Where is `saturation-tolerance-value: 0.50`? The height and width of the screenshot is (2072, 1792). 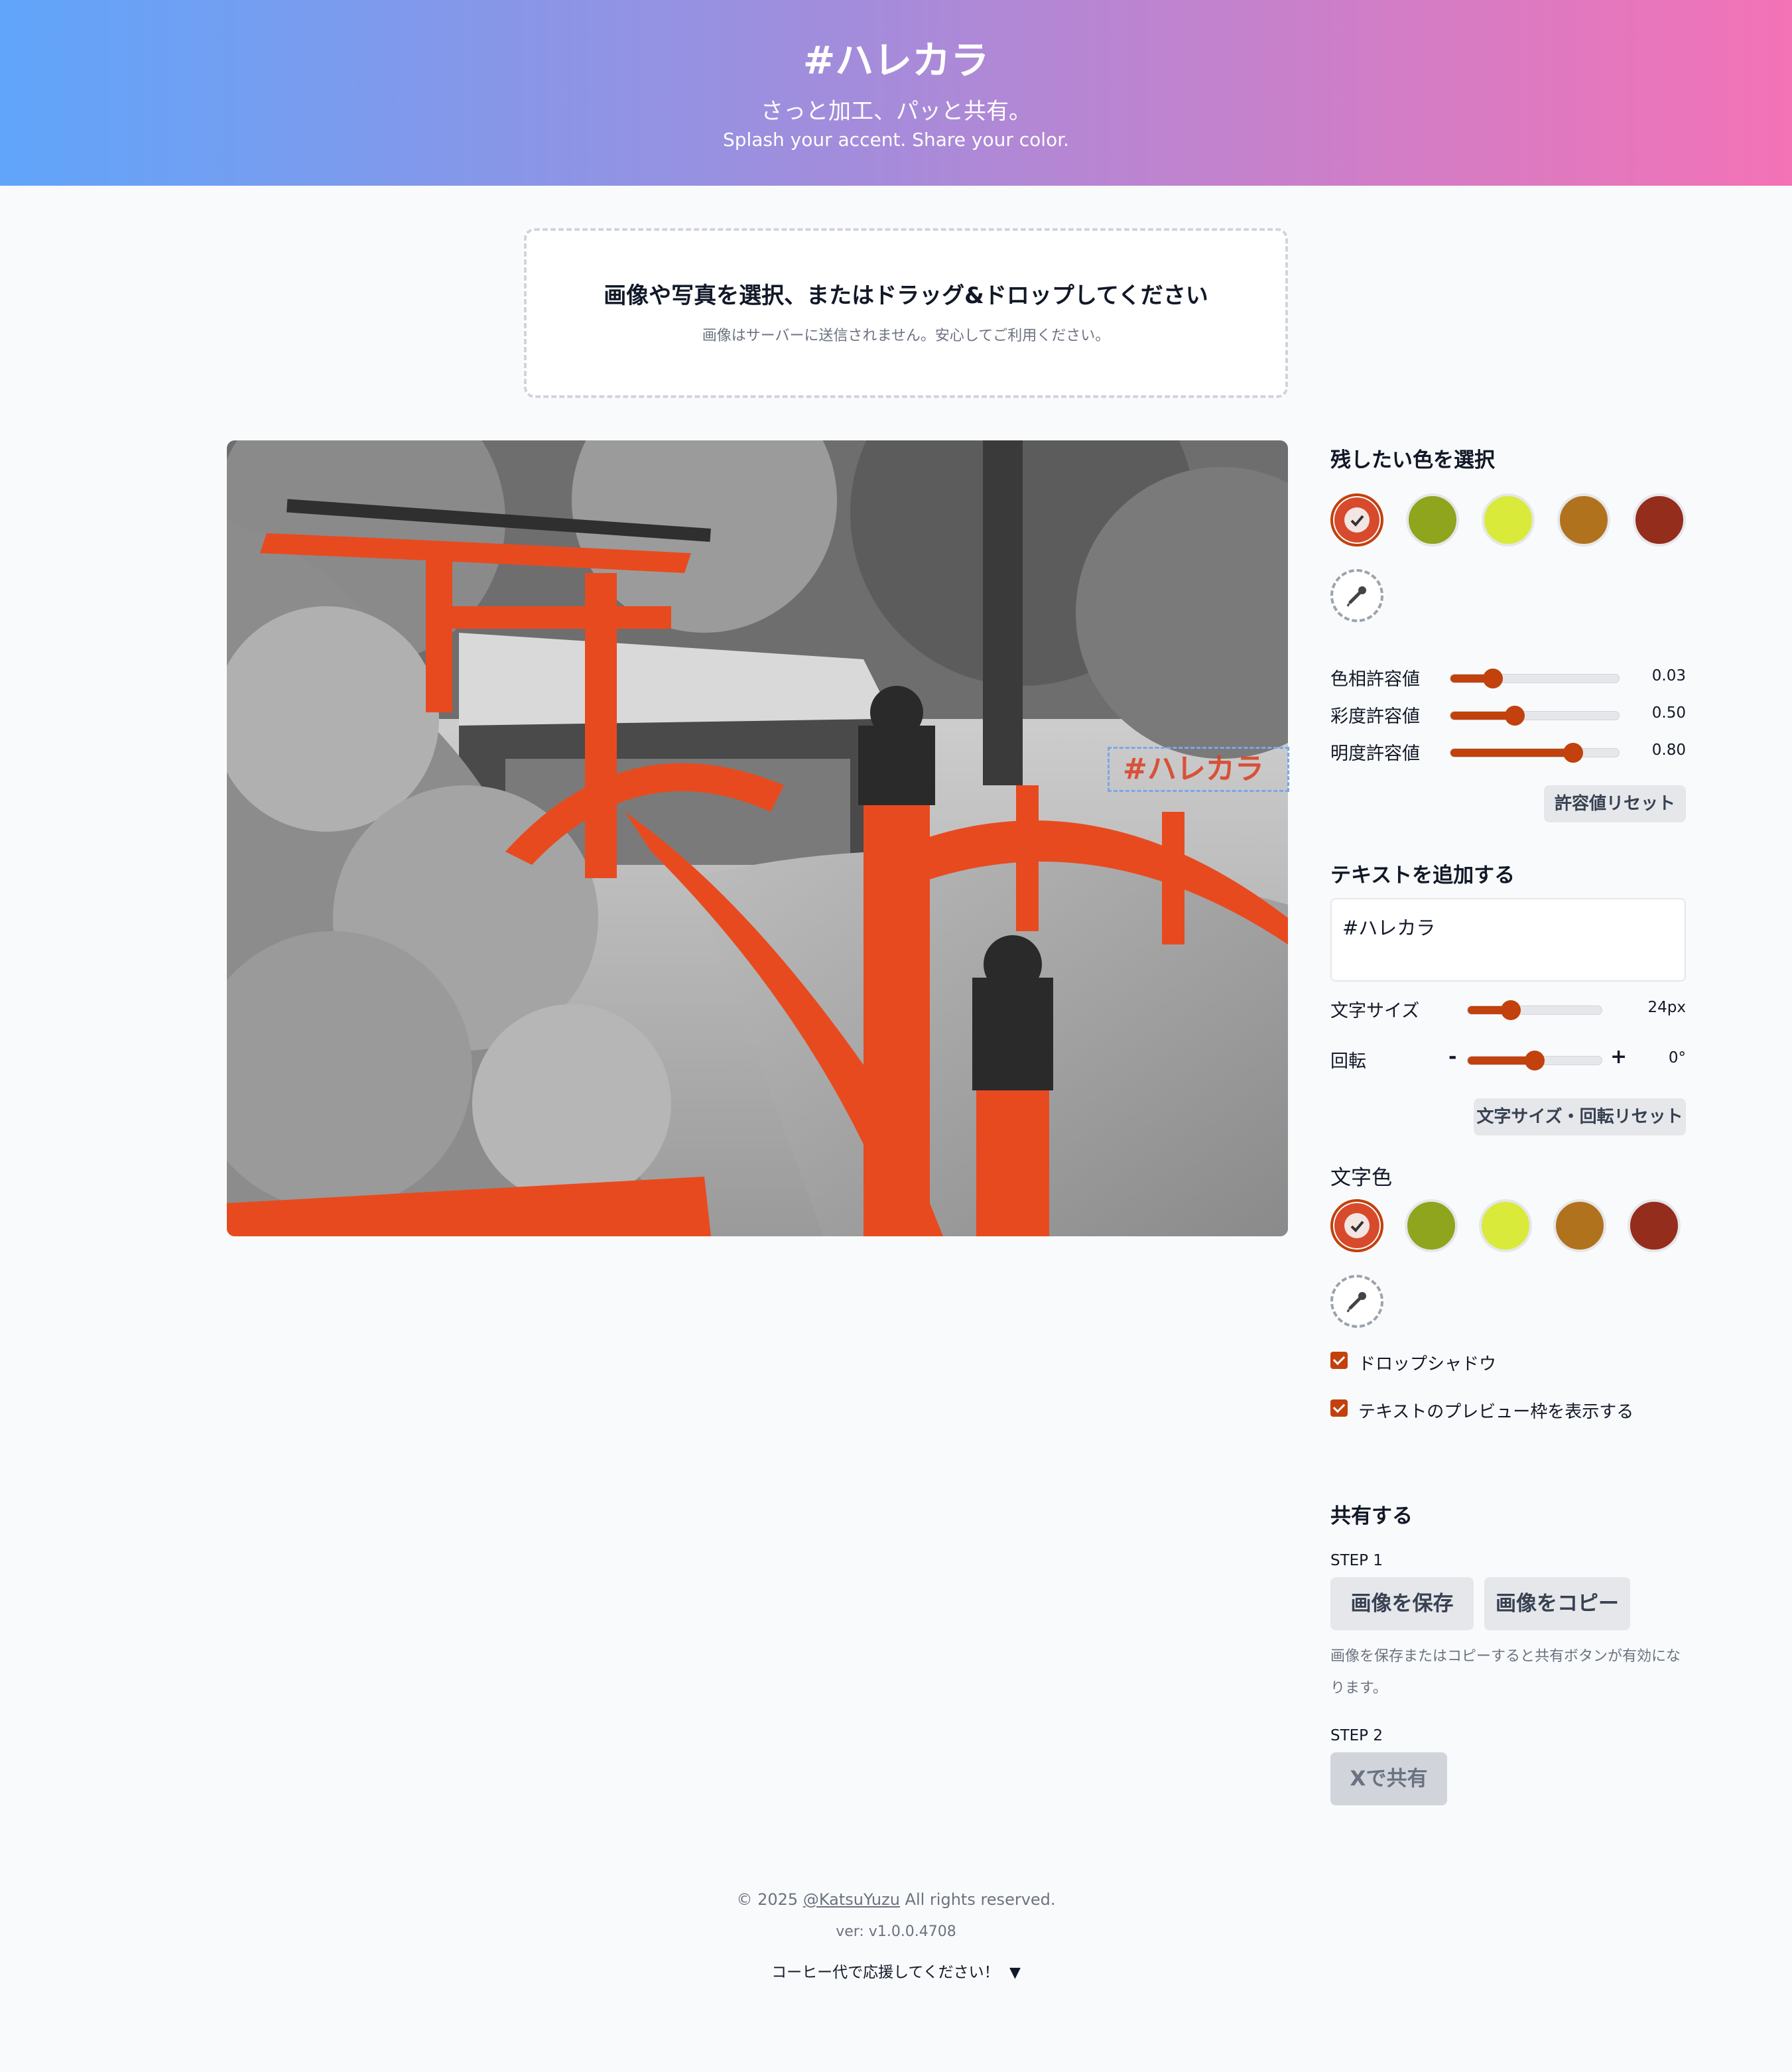
saturation-tolerance-value: 0.50 is located at coordinates (1668, 713).